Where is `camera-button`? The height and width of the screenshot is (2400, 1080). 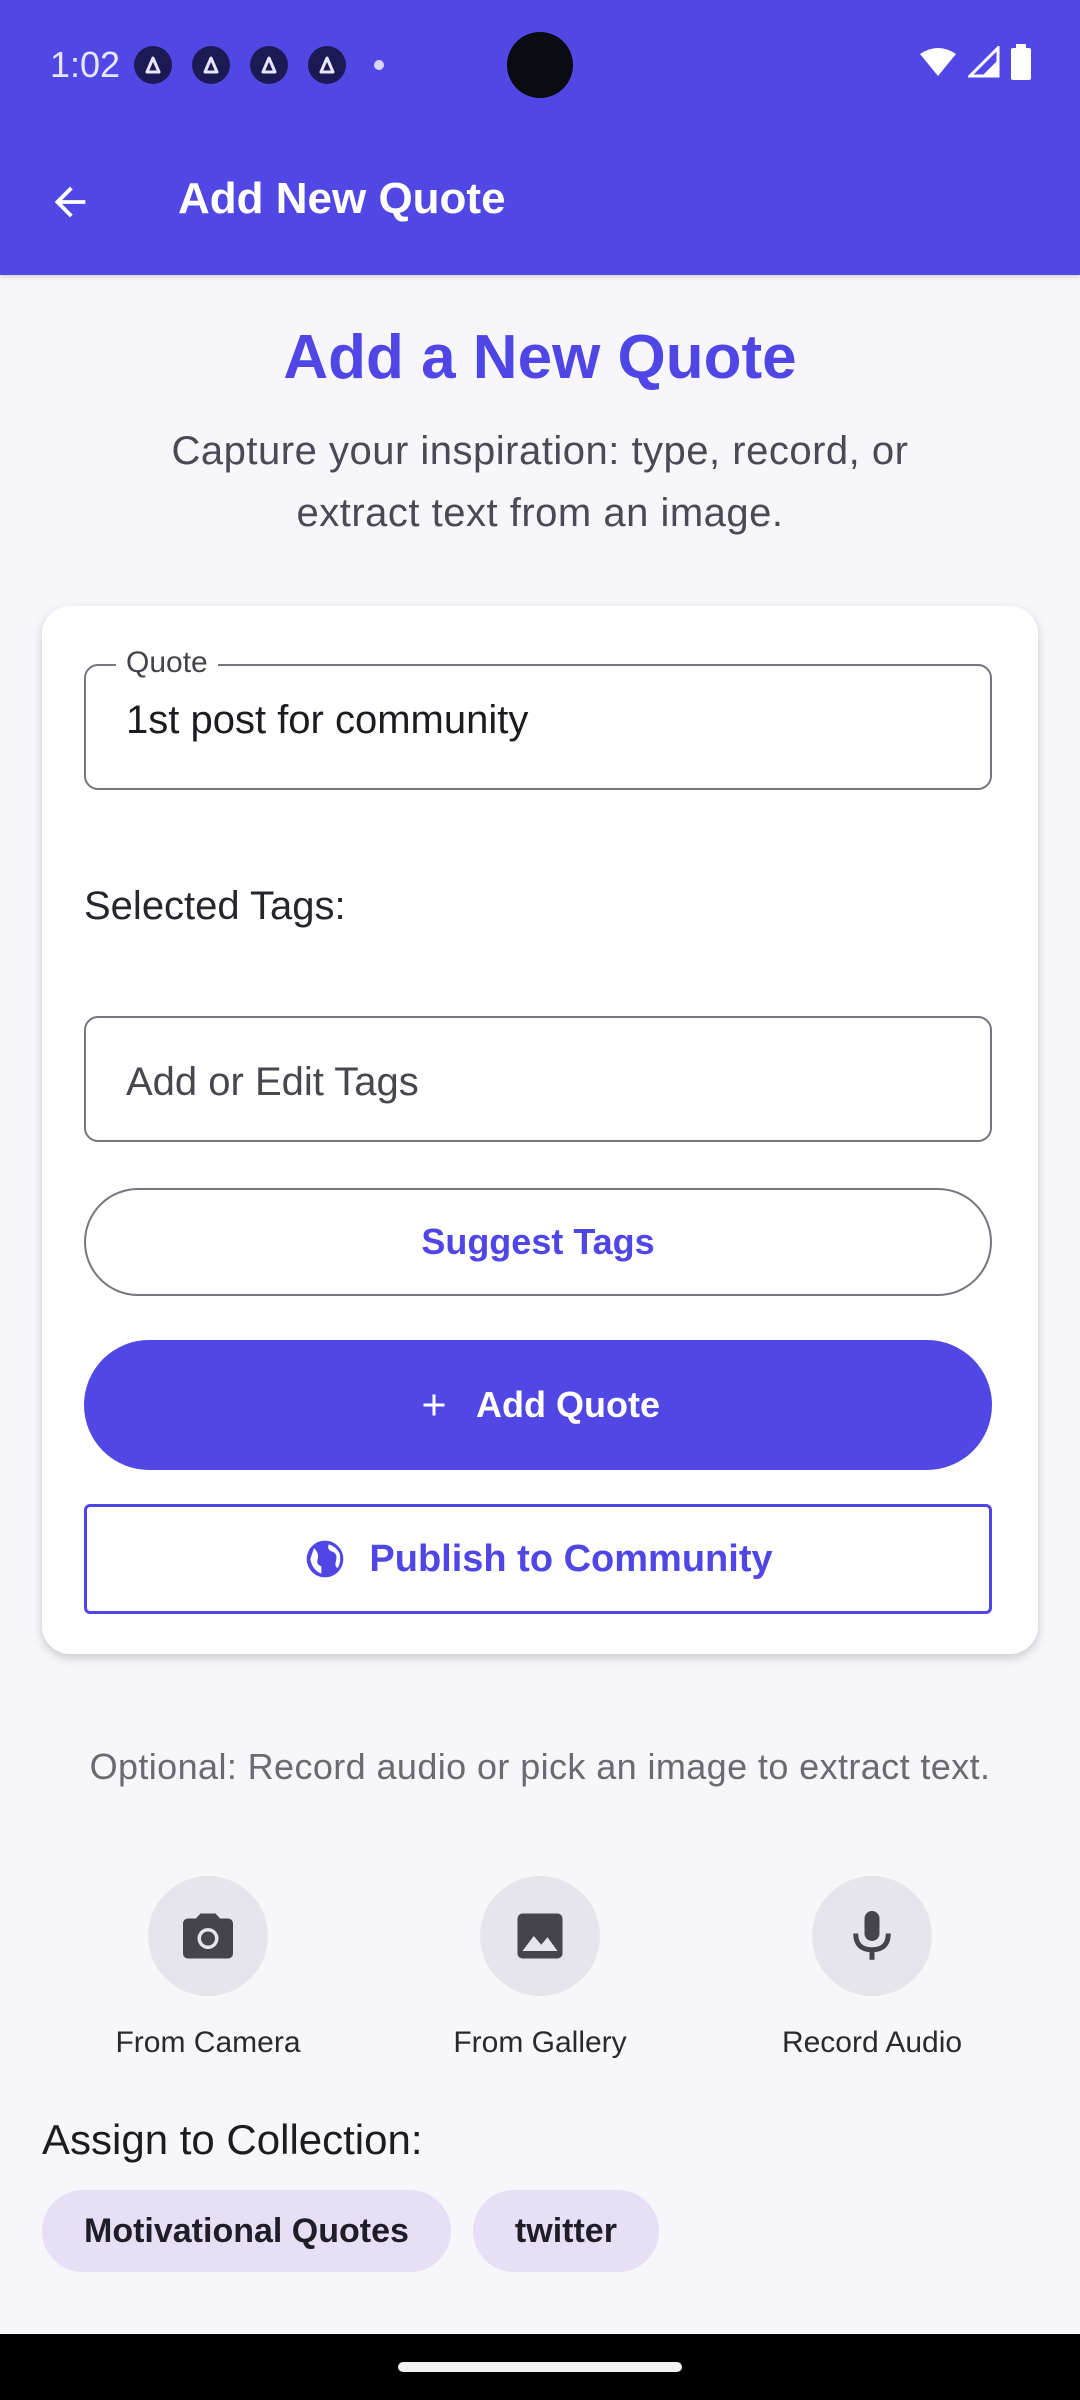
camera-button is located at coordinates (208, 1936).